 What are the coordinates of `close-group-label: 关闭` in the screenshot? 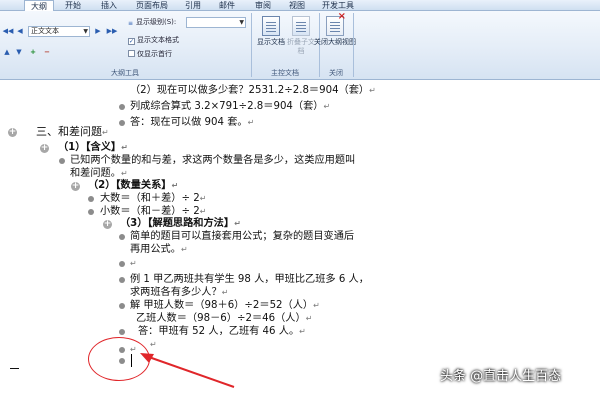 It's located at (336, 73).